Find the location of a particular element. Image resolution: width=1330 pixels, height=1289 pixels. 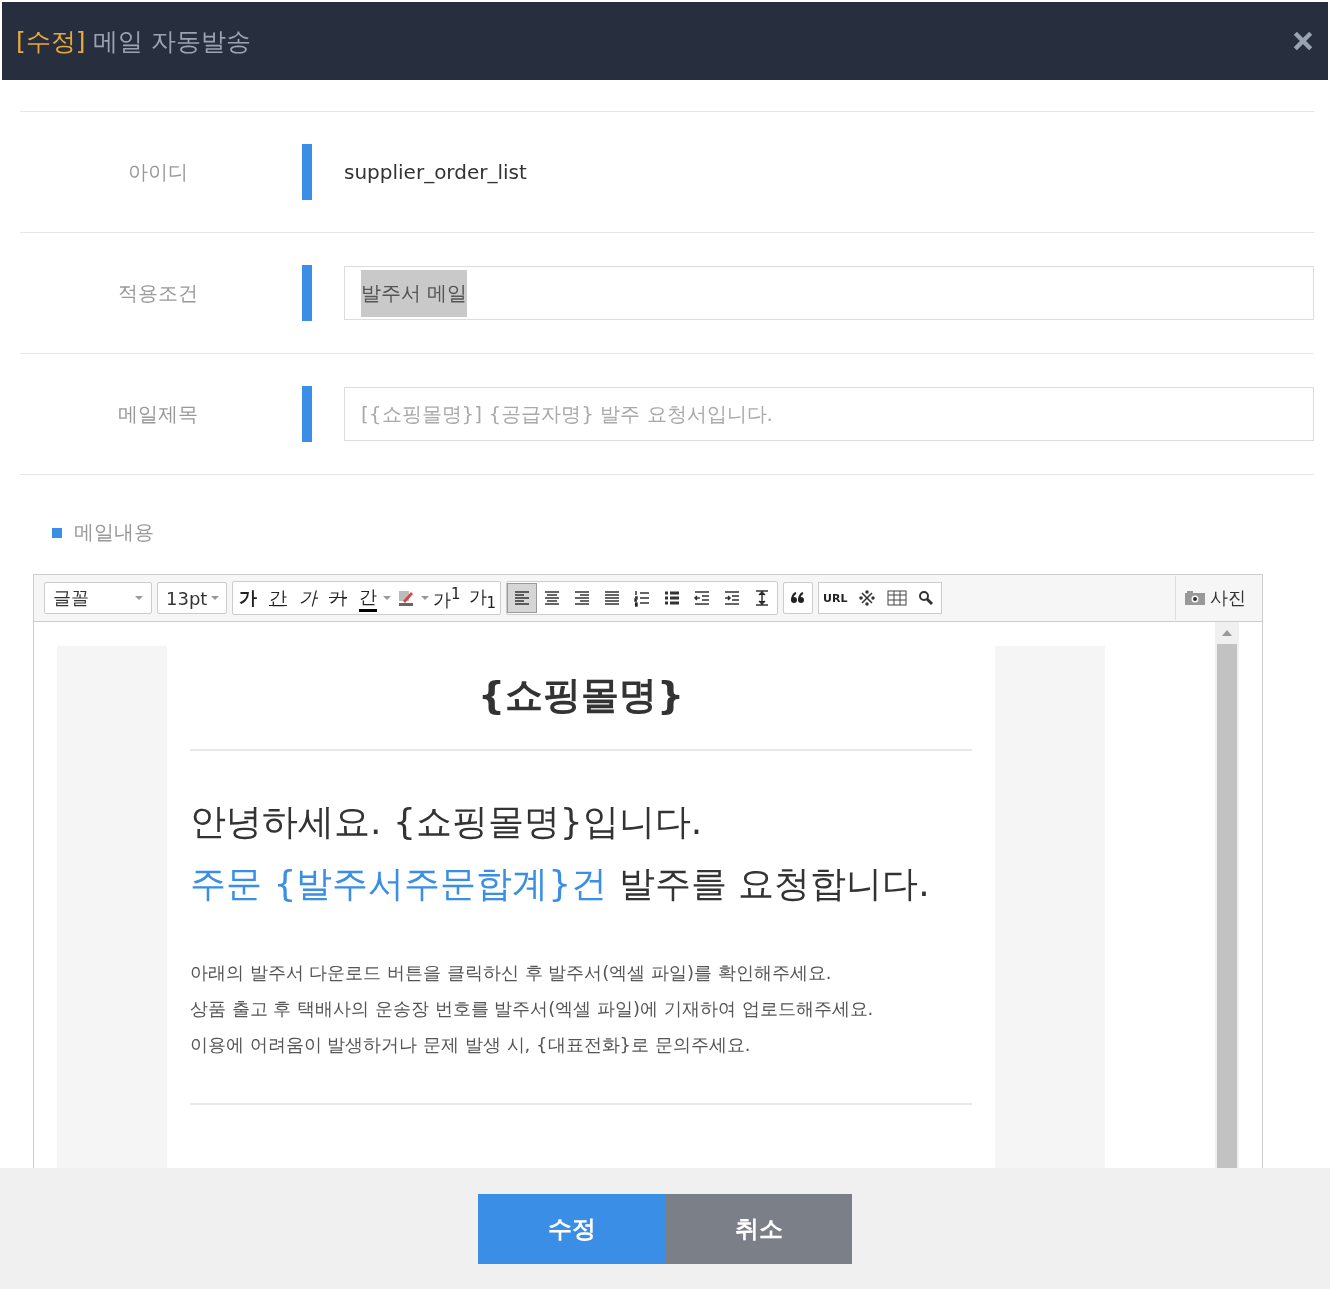

field-label: 적용조건 is located at coordinates (158, 293).